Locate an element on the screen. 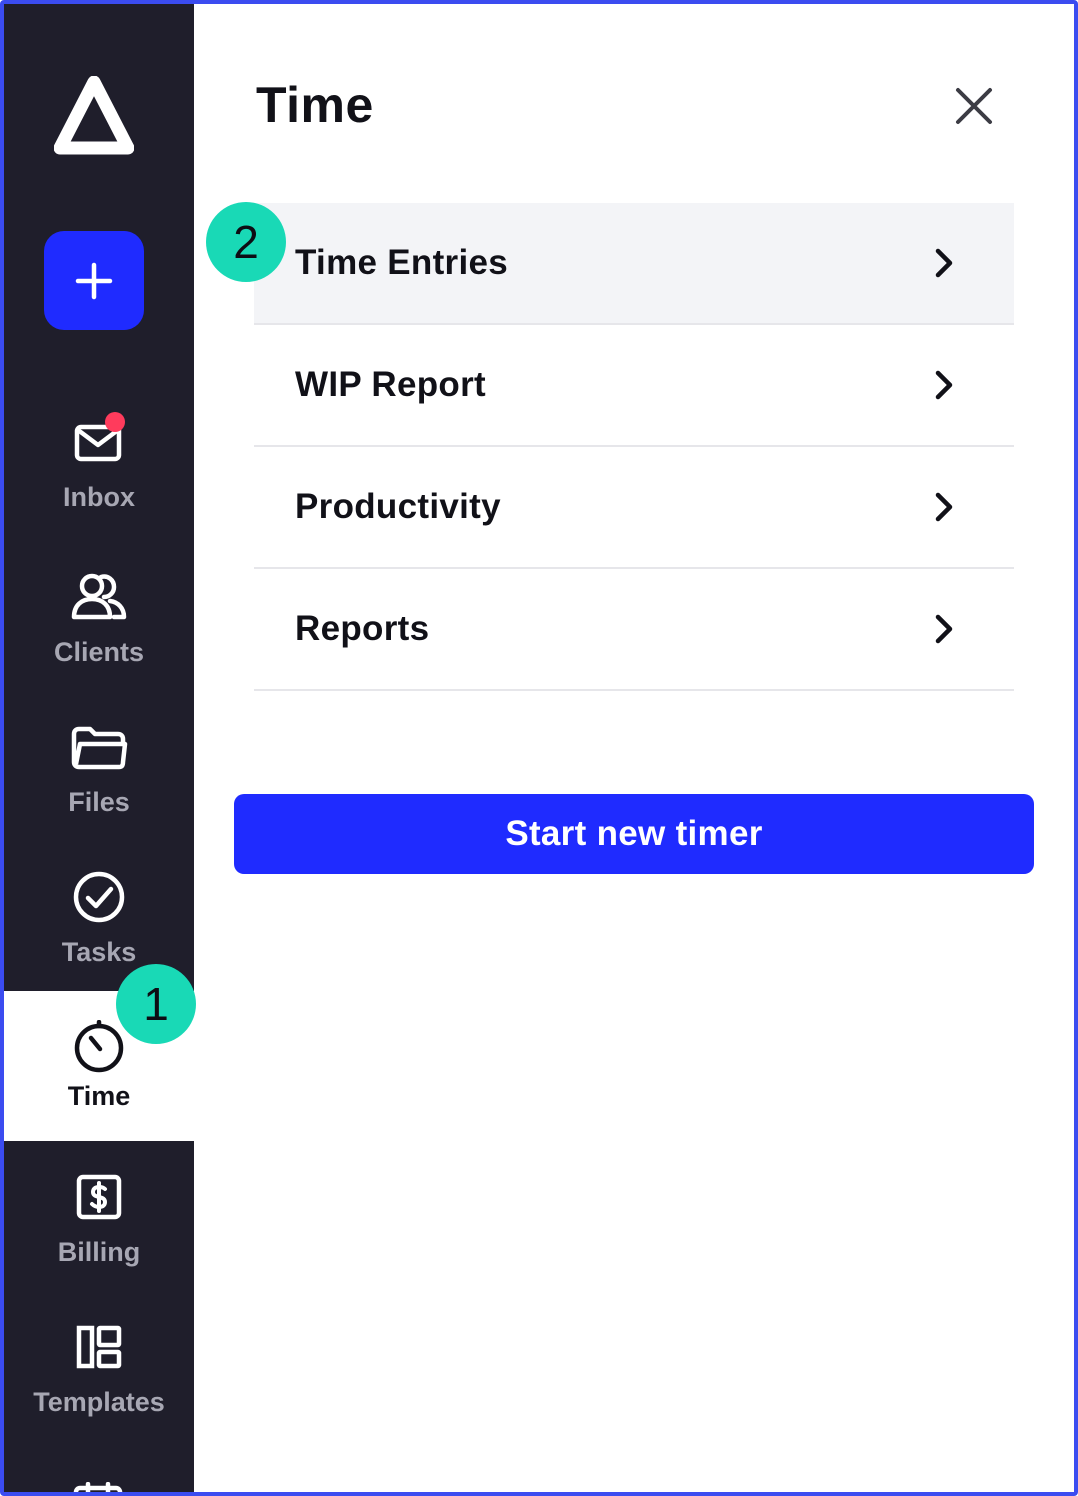 The height and width of the screenshot is (1496, 1078). sidebar-item-label: Tasks is located at coordinates (99, 952).